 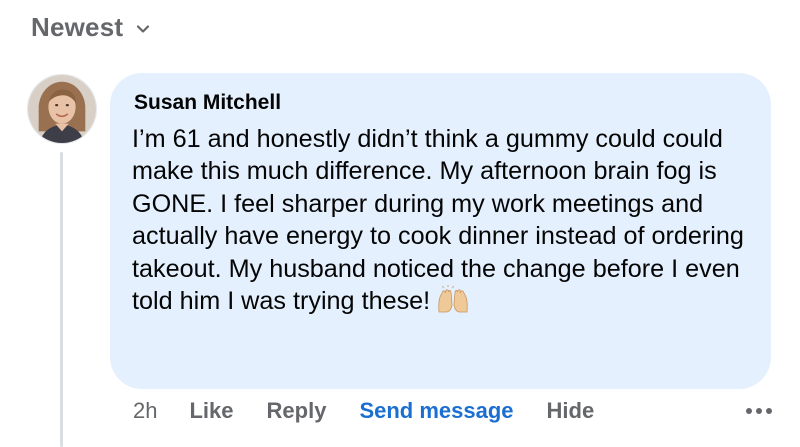 I want to click on profile-photo, so click(x=62, y=109).